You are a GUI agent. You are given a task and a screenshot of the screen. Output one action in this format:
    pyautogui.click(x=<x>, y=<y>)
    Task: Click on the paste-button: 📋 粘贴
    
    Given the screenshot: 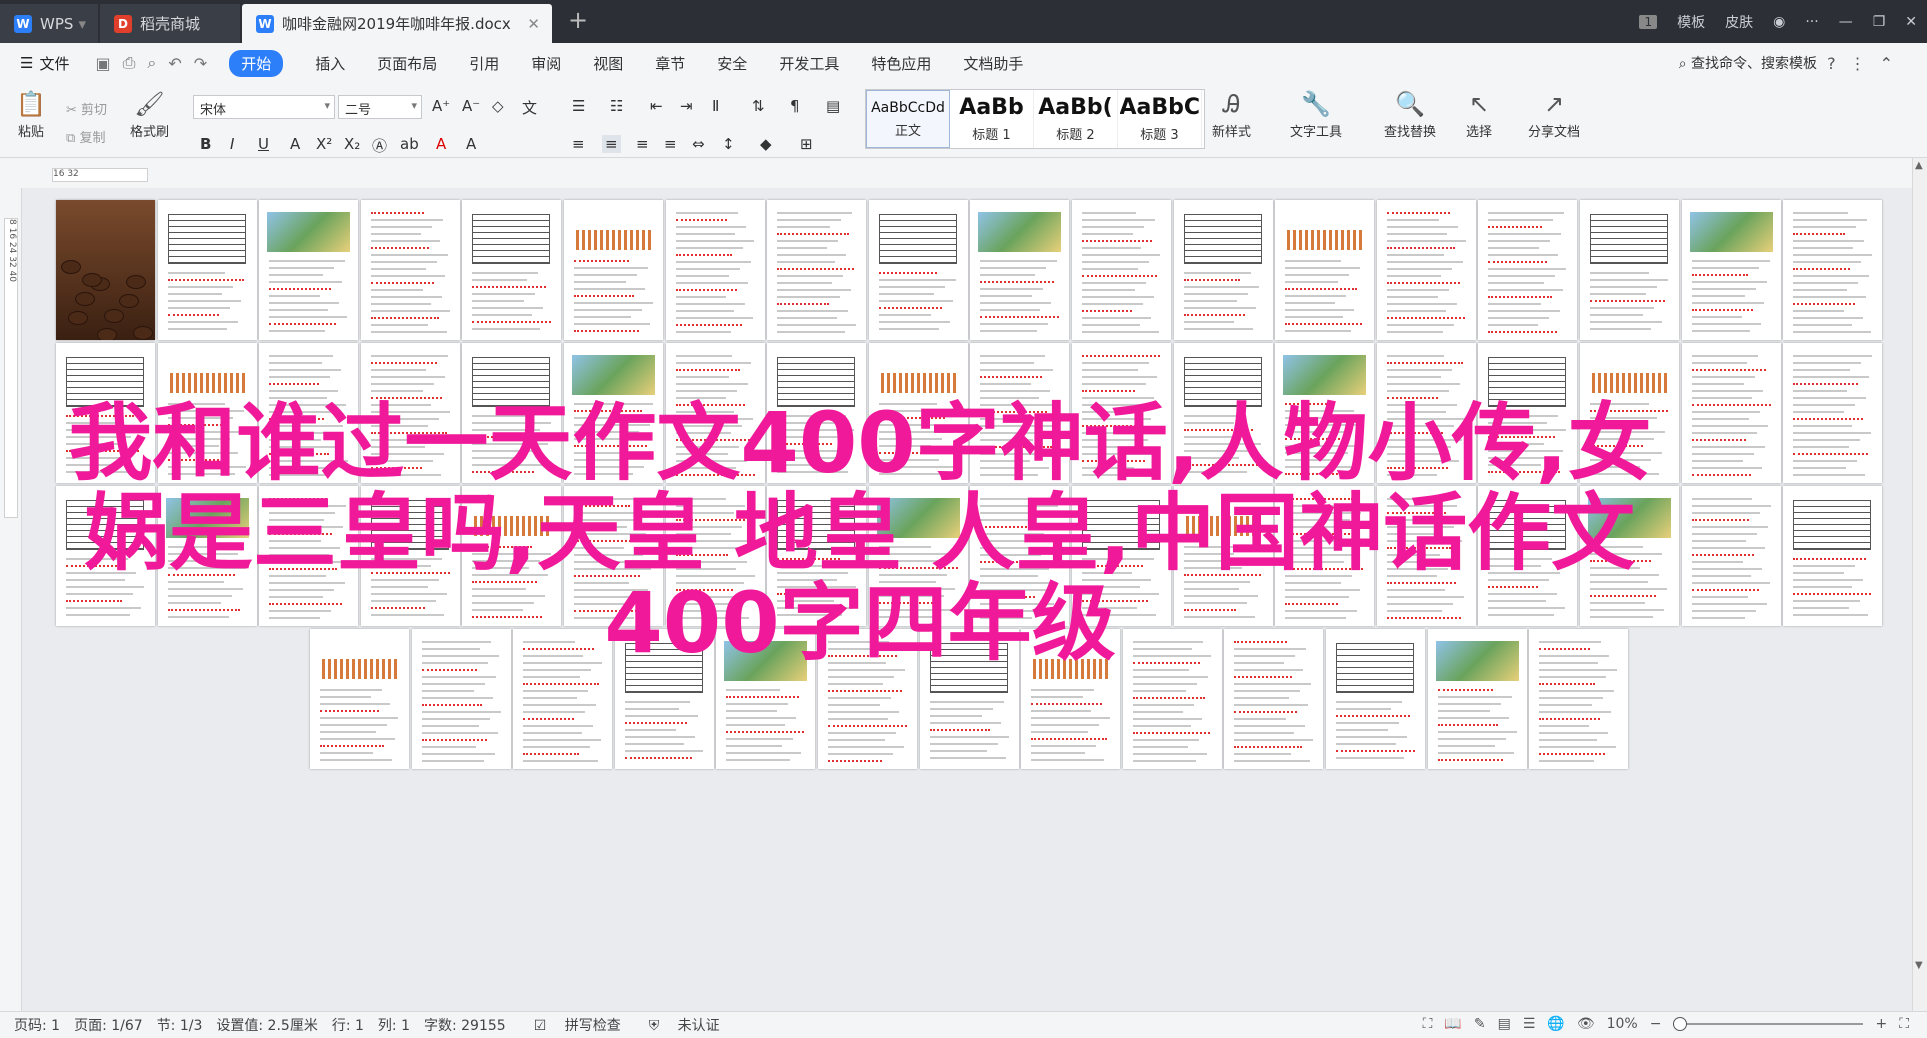 What is the action you would take?
    pyautogui.click(x=31, y=113)
    